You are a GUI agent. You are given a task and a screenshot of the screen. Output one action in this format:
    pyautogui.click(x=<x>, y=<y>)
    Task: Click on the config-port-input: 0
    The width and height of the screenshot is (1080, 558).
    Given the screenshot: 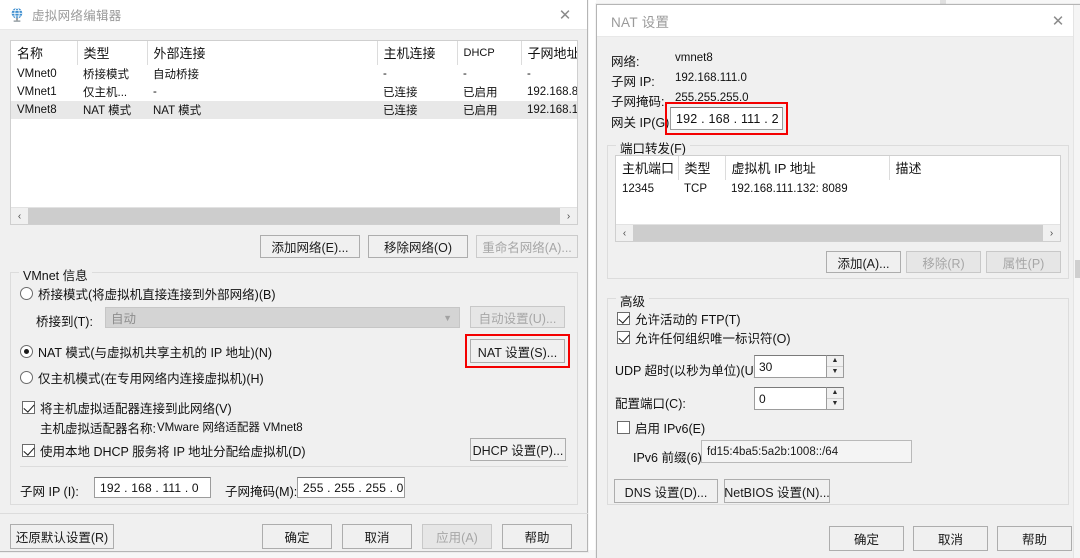 What is the action you would take?
    pyautogui.click(x=790, y=398)
    